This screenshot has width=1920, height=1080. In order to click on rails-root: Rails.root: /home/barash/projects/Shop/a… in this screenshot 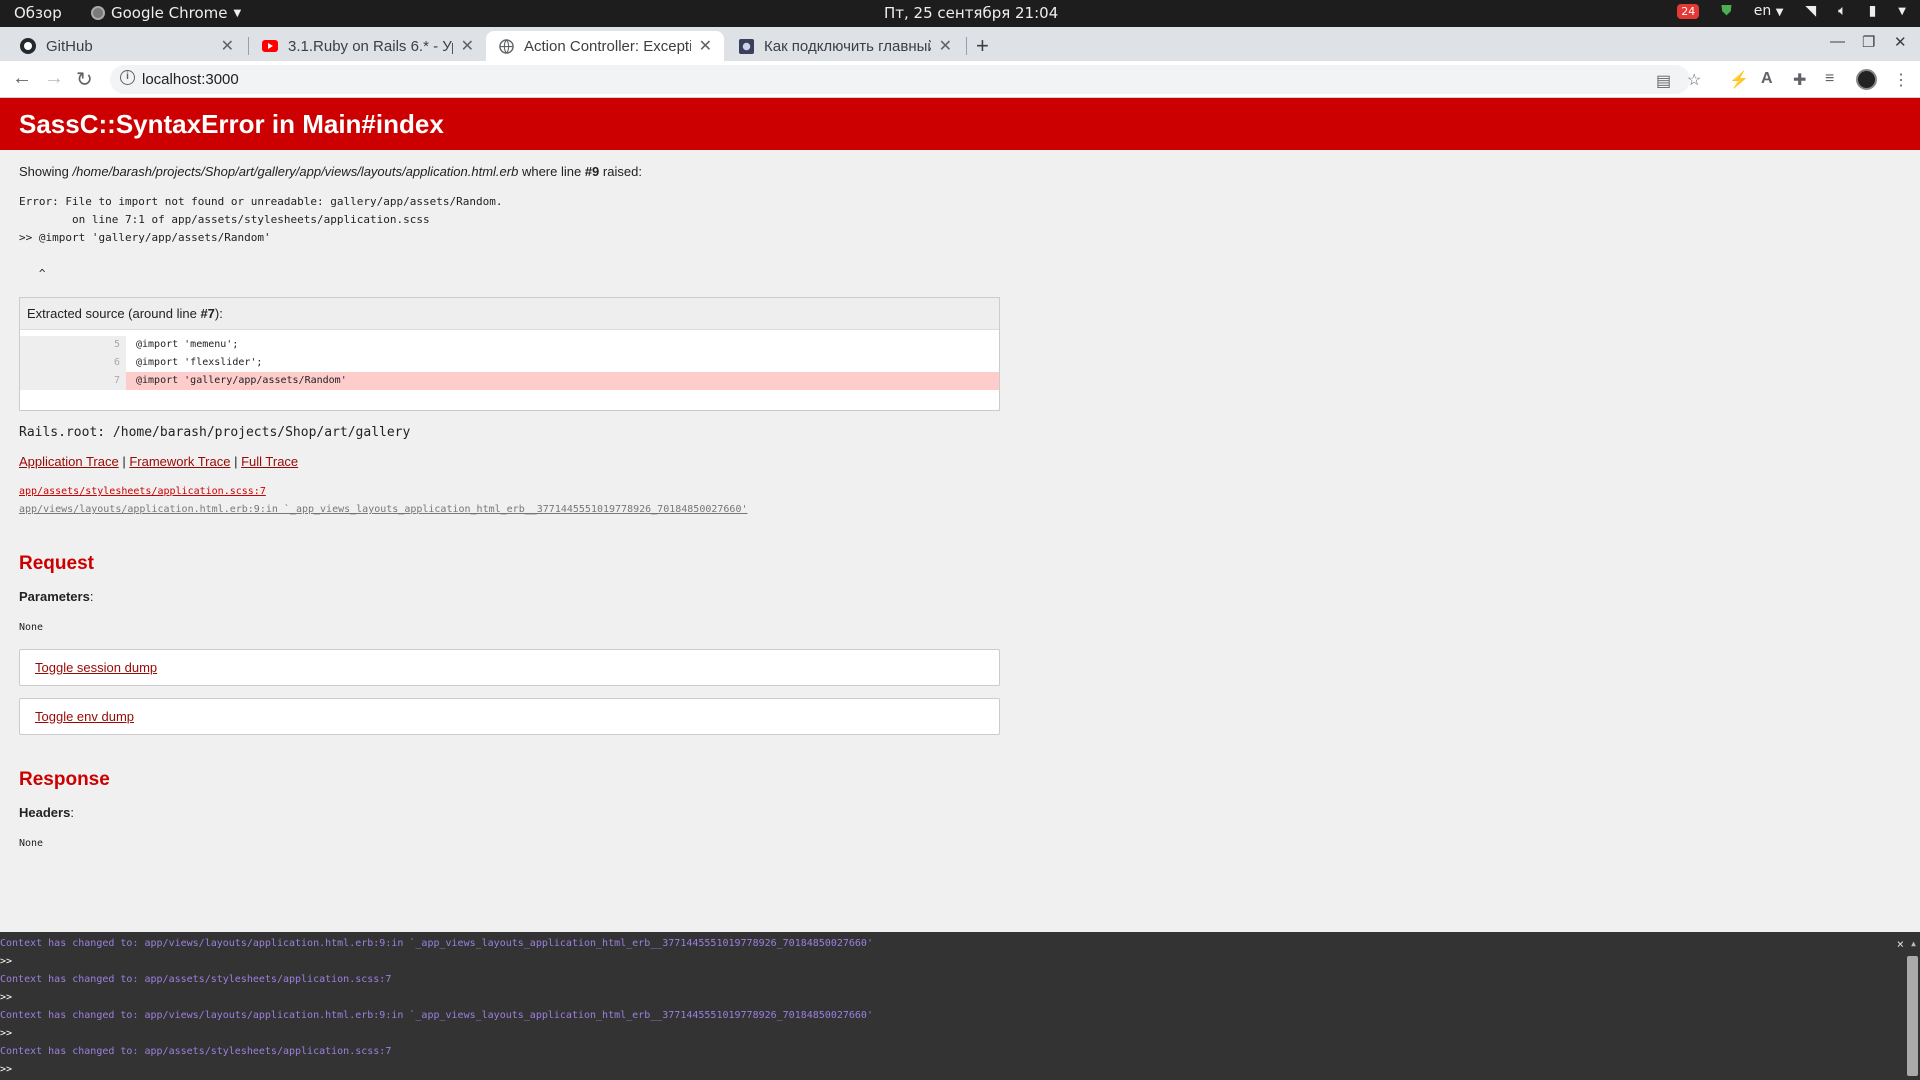, I will do `click(215, 432)`.